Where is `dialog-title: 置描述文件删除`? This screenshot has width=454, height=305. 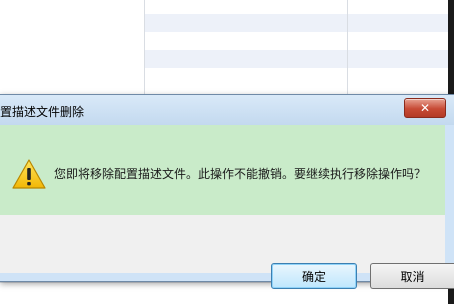 dialog-title: 置描述文件删除 is located at coordinates (42, 112).